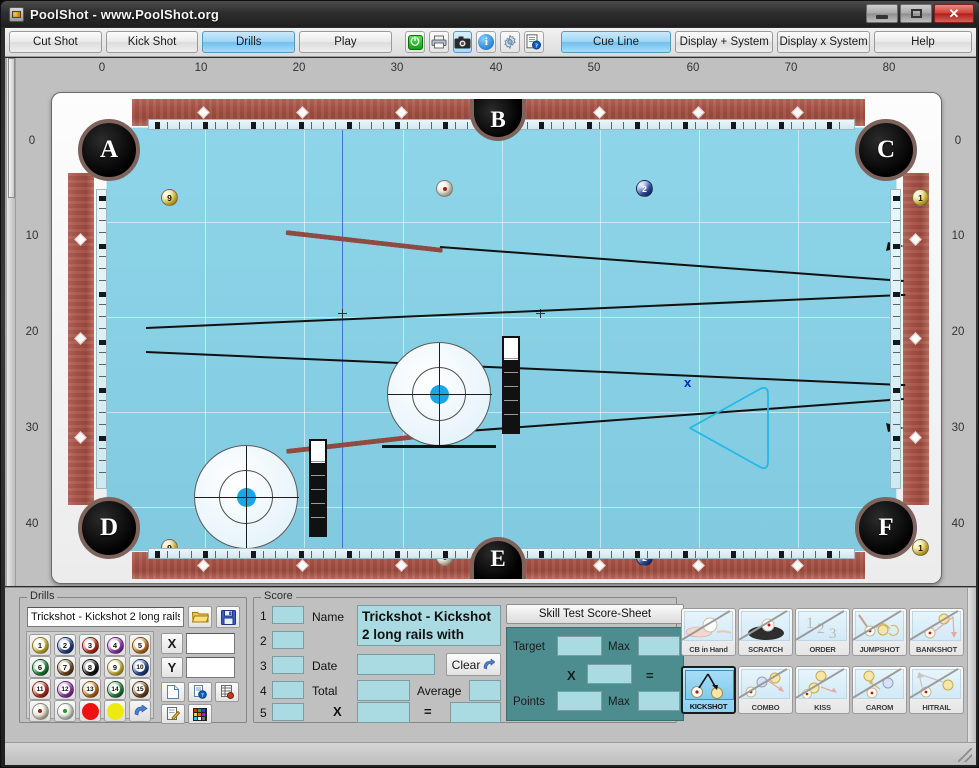 This screenshot has height=768, width=979. What do you see at coordinates (227, 692) in the screenshot?
I see `table-report-button` at bounding box center [227, 692].